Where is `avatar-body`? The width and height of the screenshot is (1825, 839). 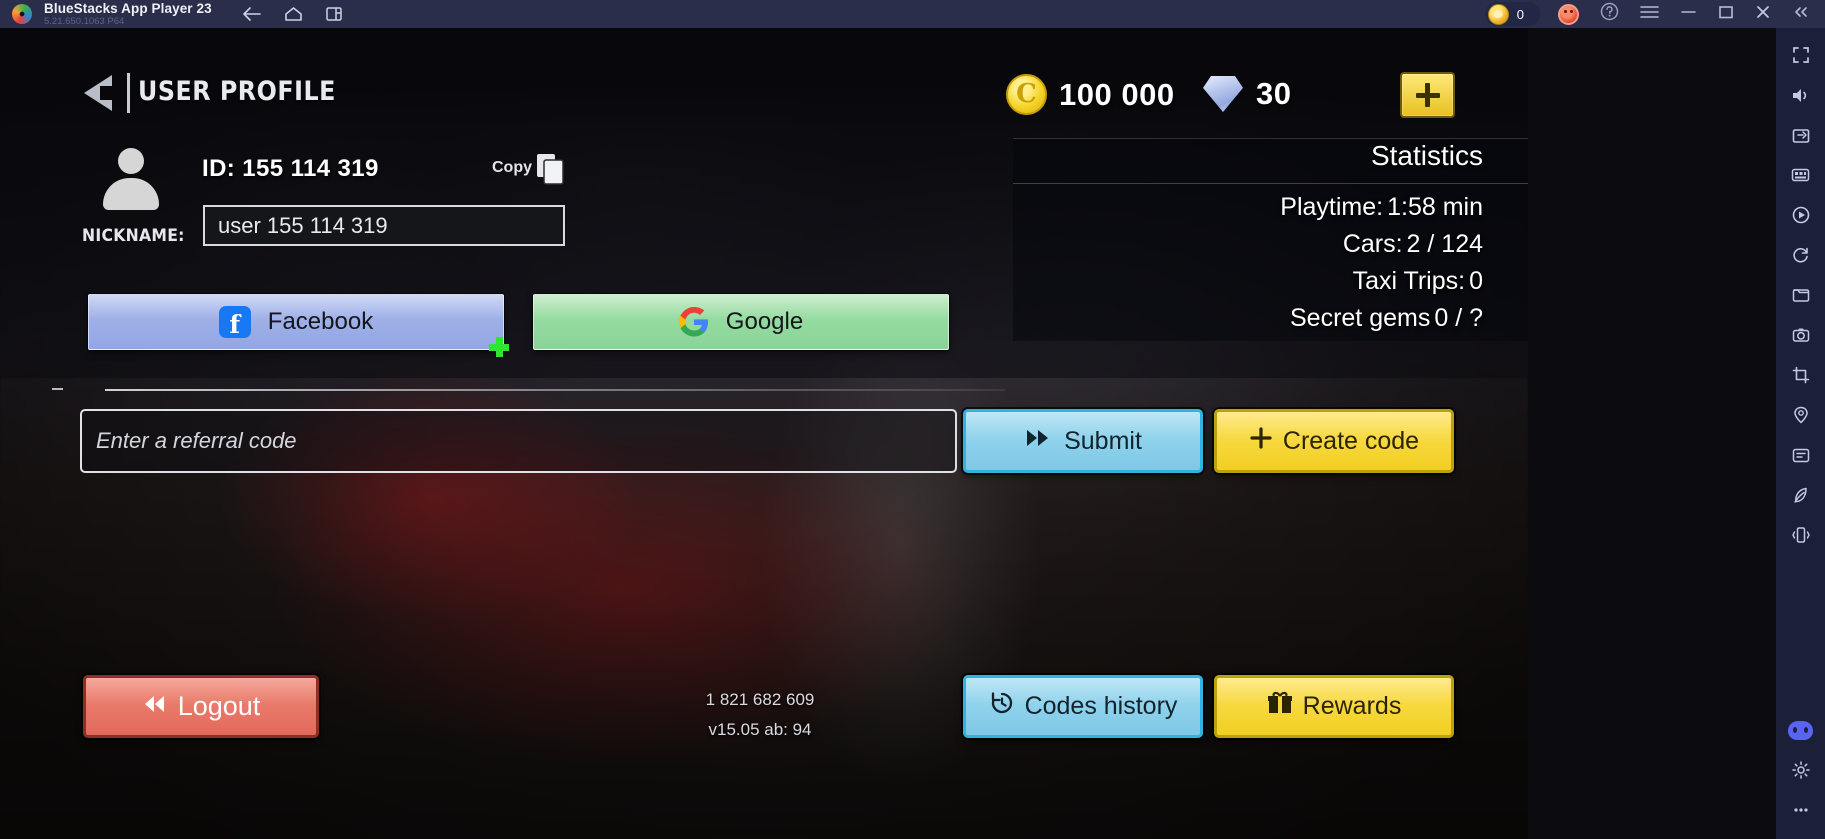 avatar-body is located at coordinates (131, 194).